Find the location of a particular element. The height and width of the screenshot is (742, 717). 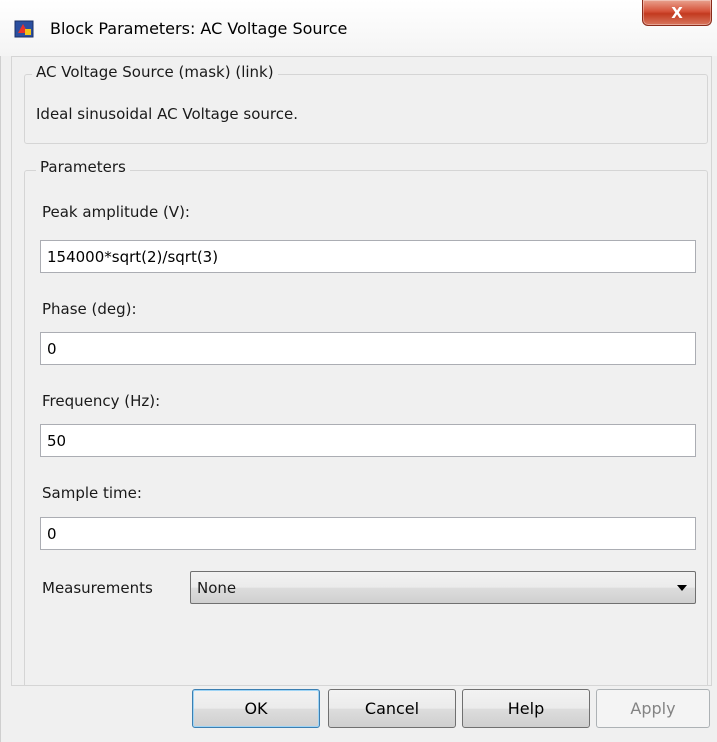

peak-amplitude-label: Peak amplitude (V): is located at coordinates (116, 212).